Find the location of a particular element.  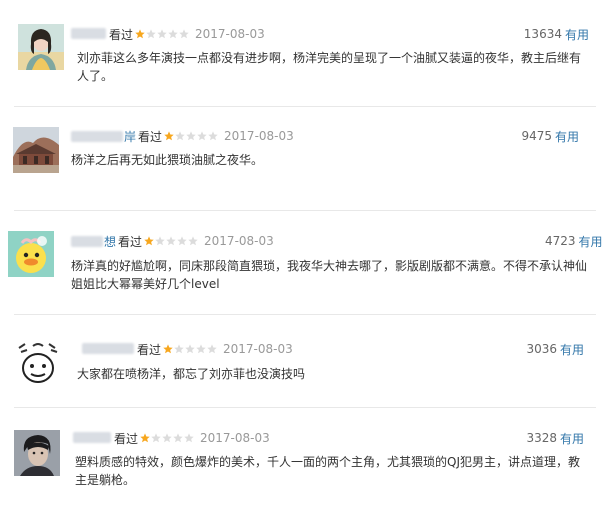

woman-portrait-icon is located at coordinates (41, 47).